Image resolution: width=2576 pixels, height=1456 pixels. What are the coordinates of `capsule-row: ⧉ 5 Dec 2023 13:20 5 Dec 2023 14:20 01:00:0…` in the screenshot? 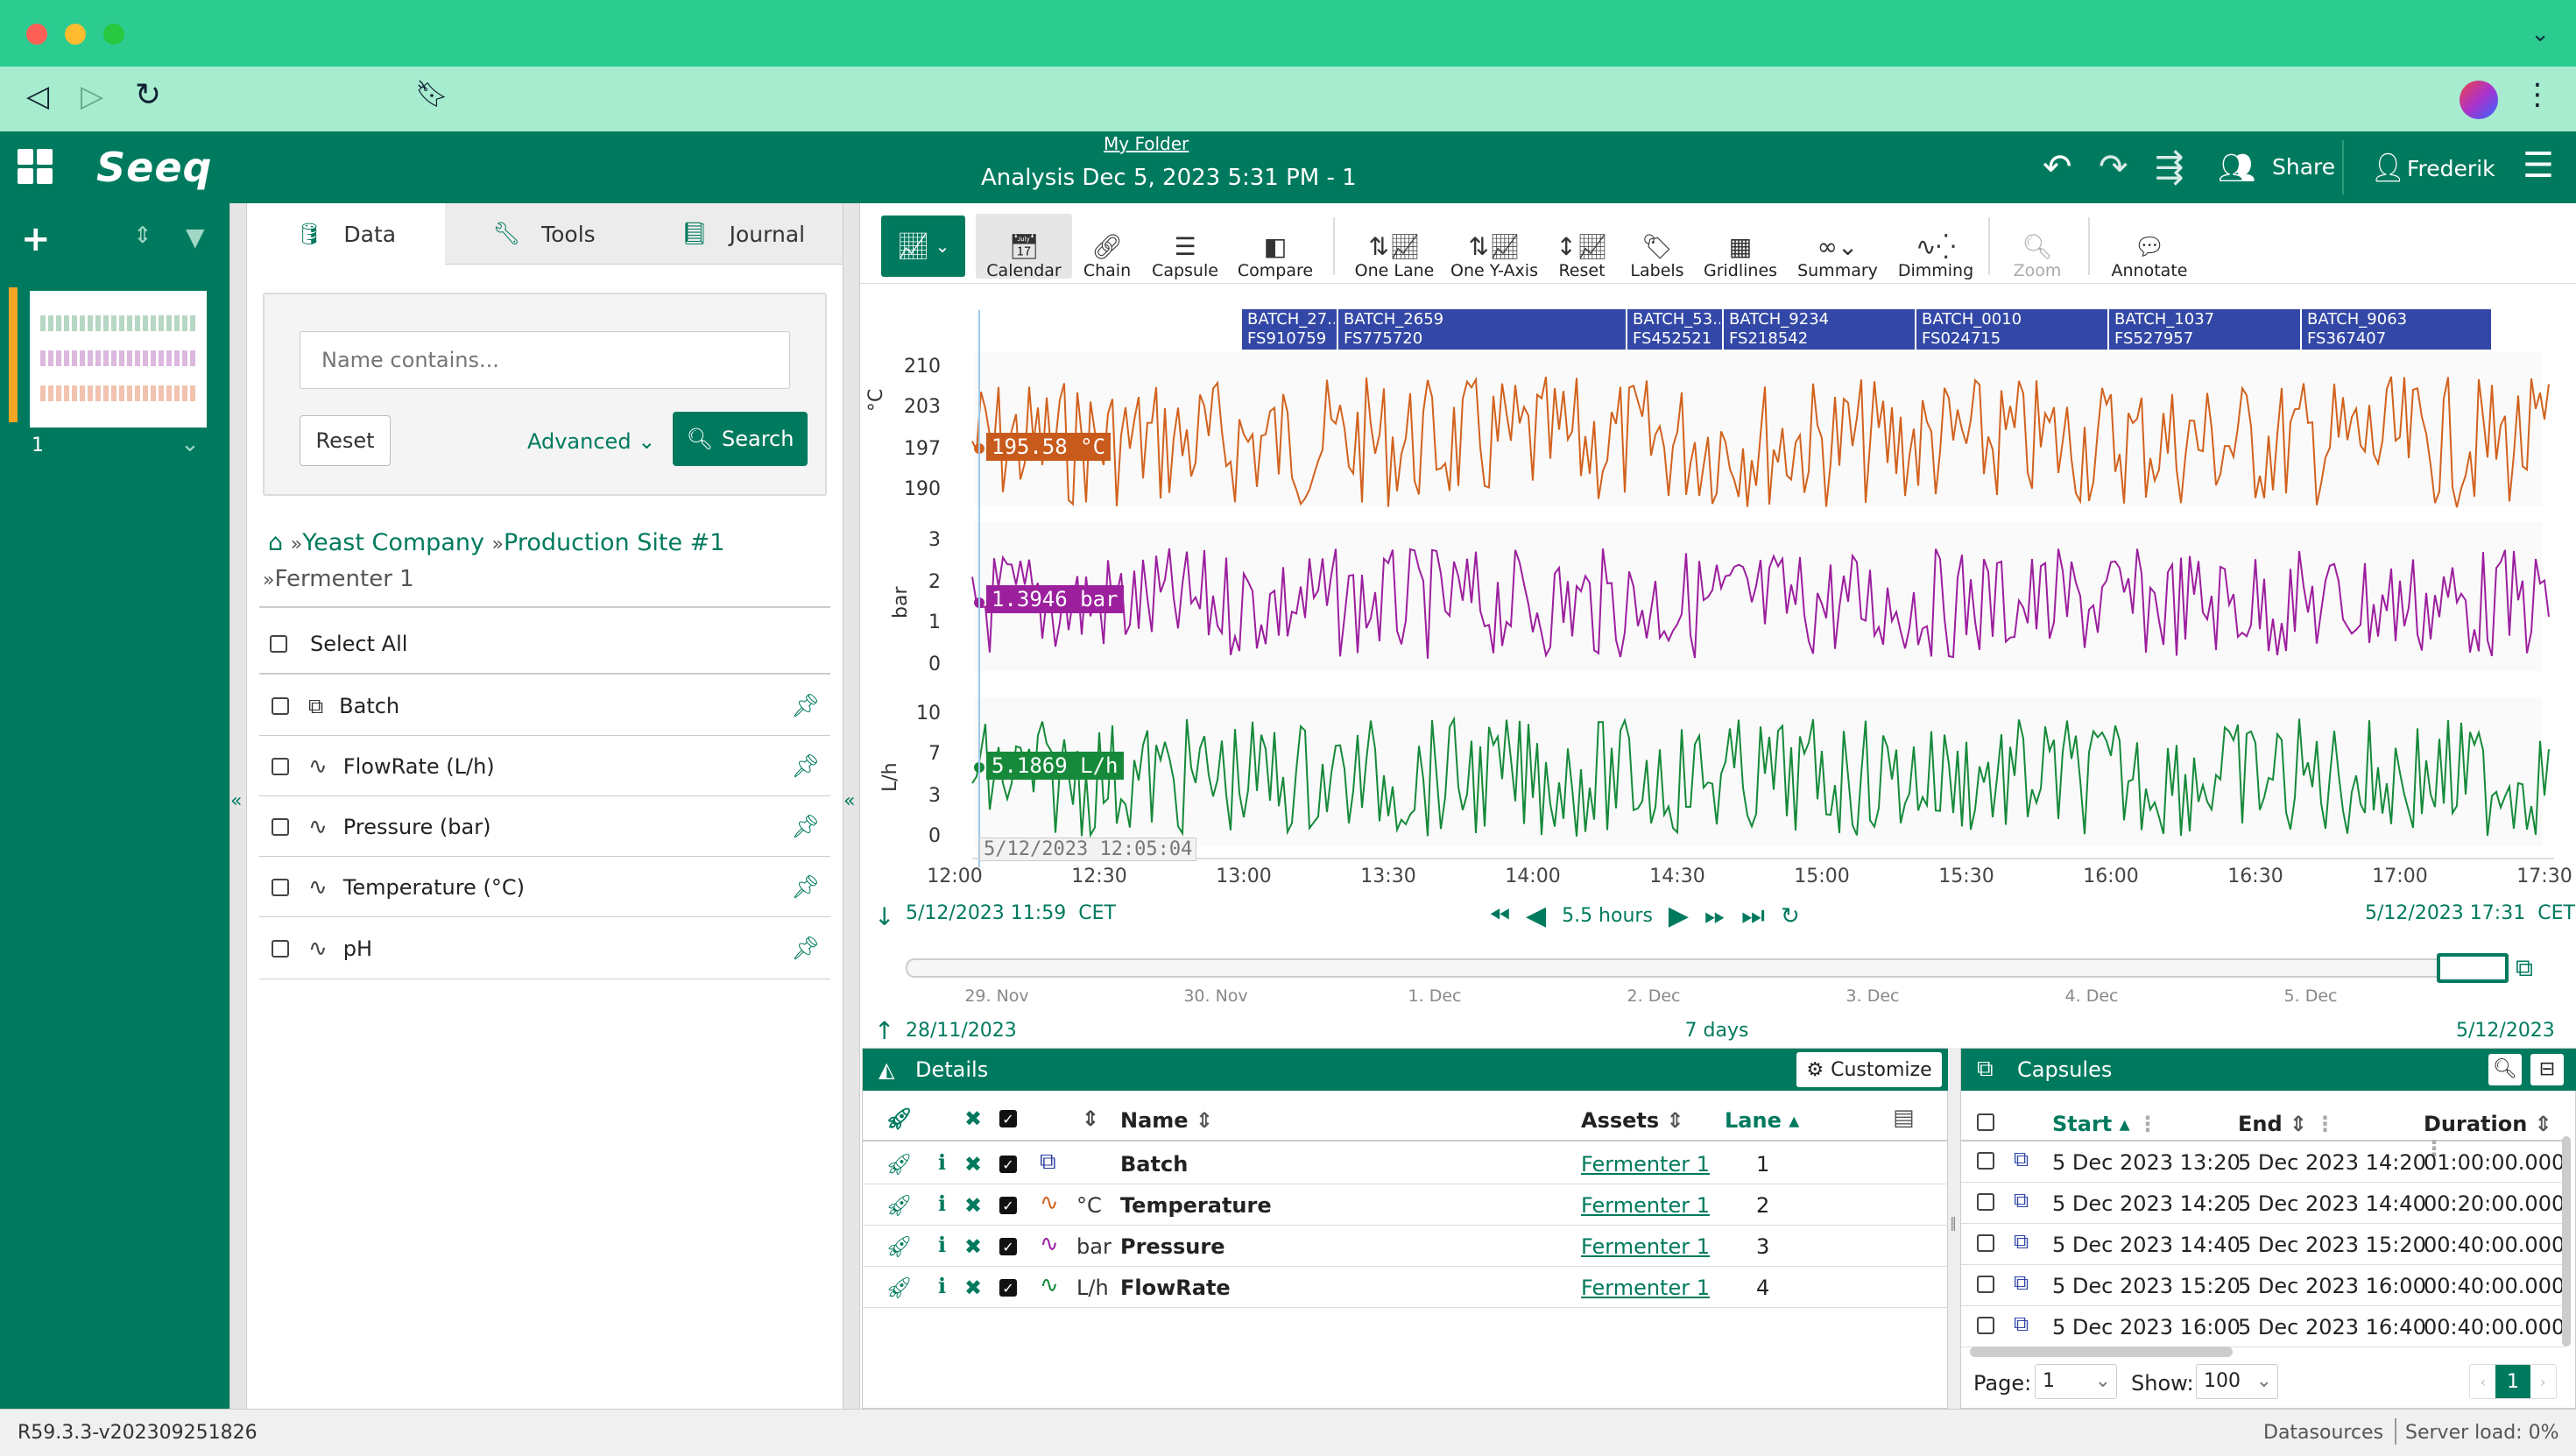 It's located at (2263, 1162).